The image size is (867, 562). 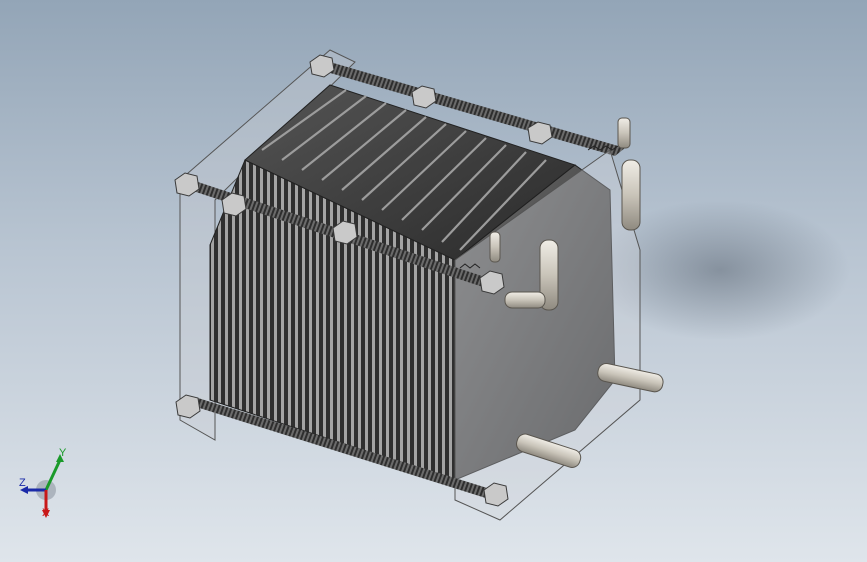 I want to click on triad-y-label: Y, so click(x=63, y=453).